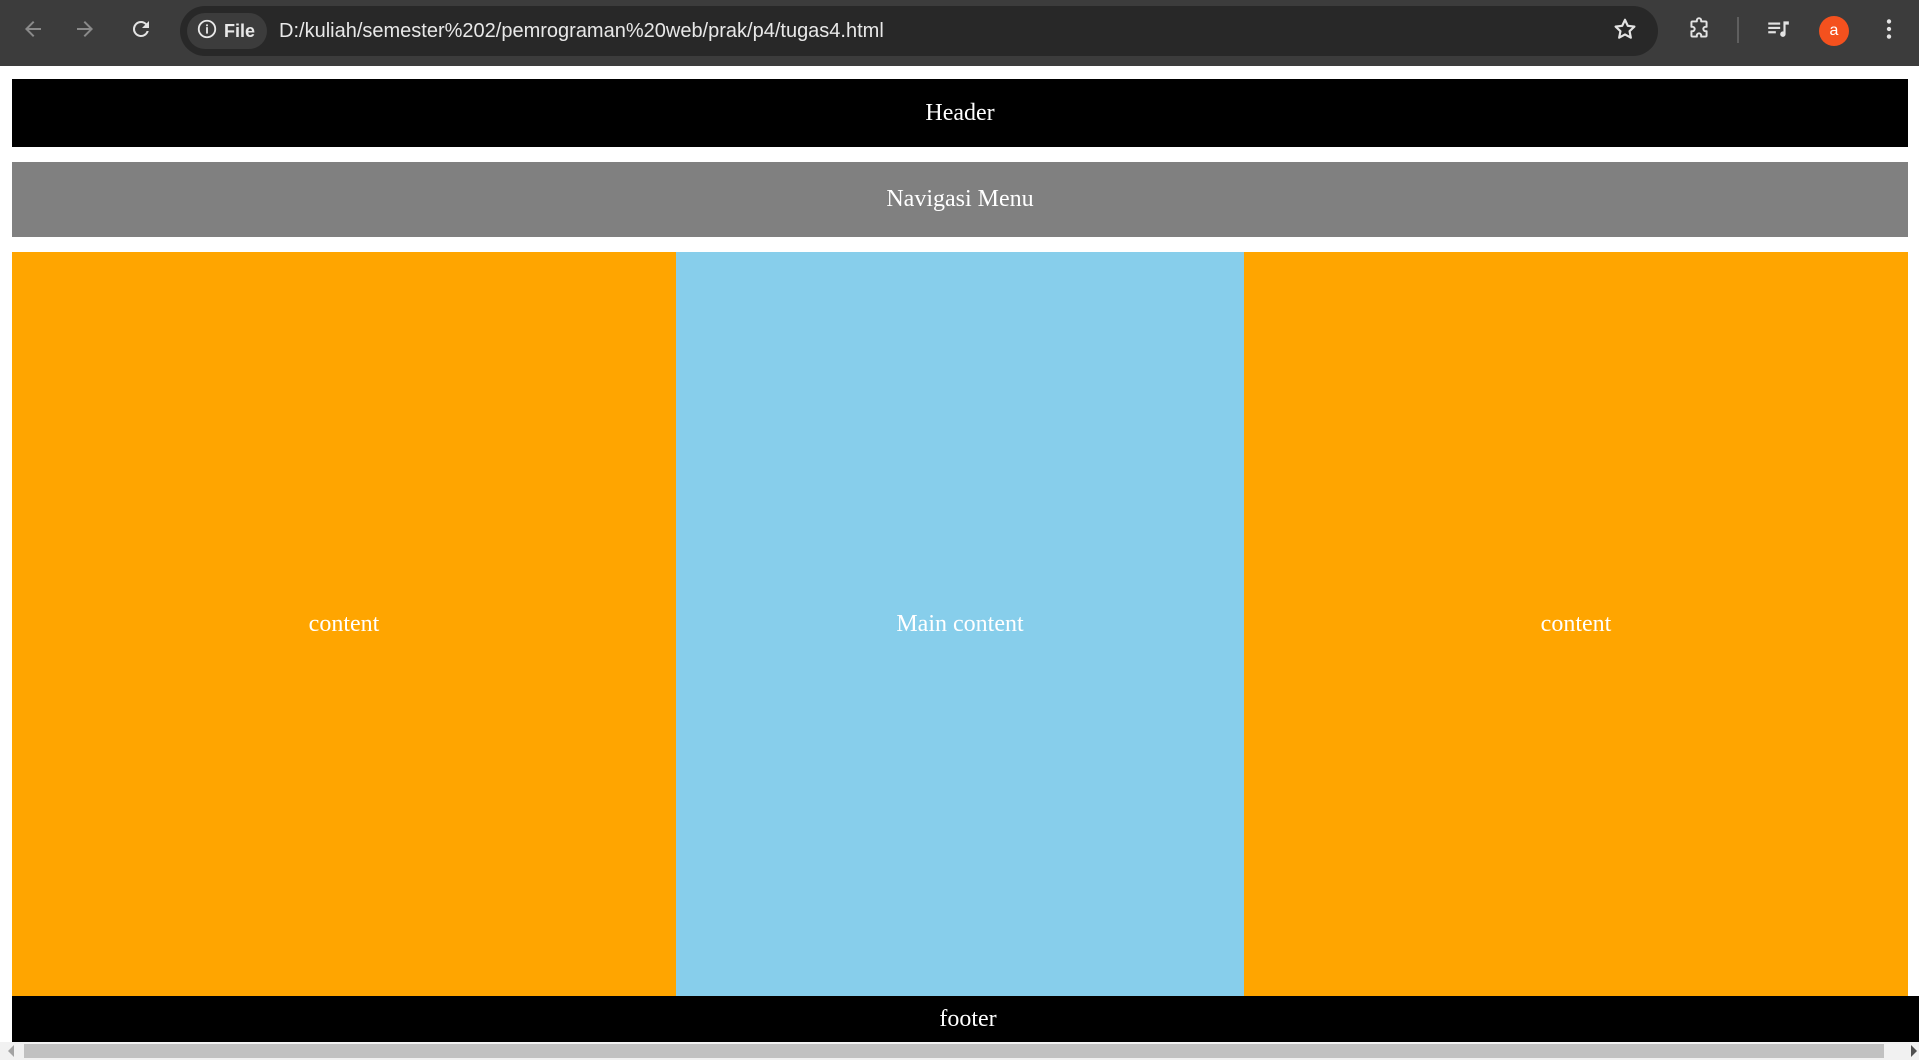  I want to click on reload-button, so click(141, 31).